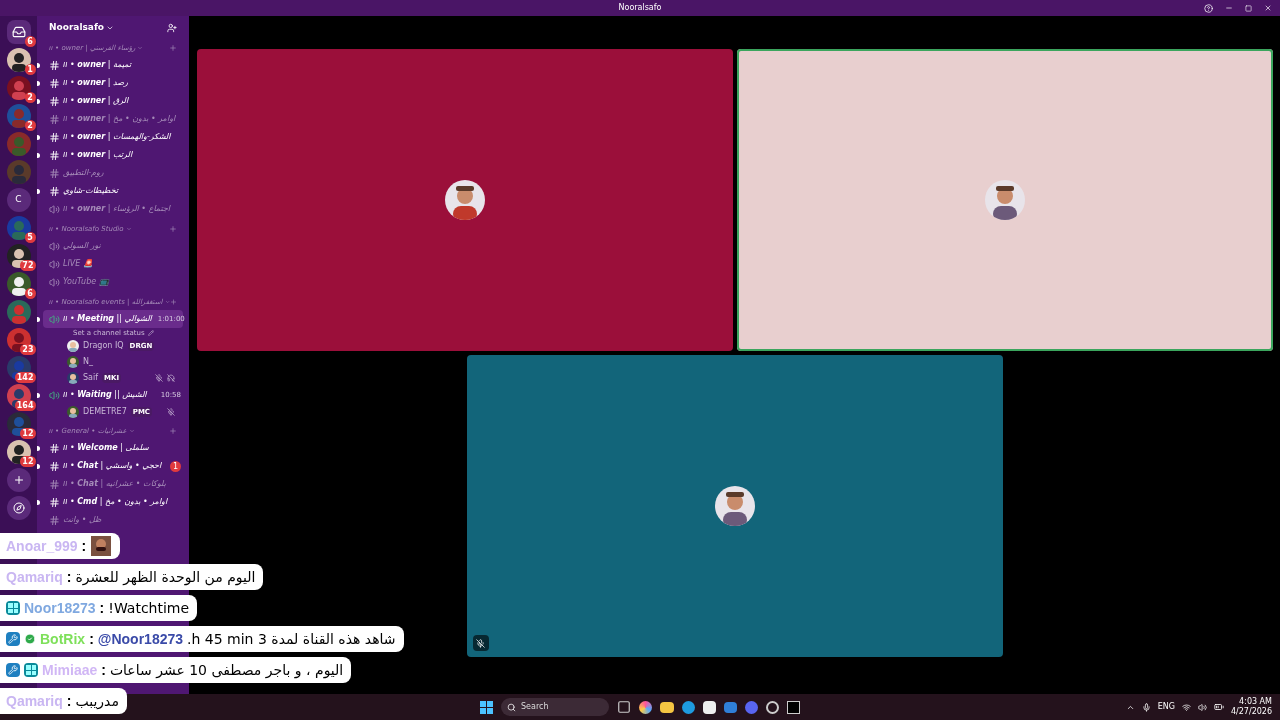 This screenshot has width=1280, height=720. What do you see at coordinates (82, 246) in the screenshot?
I see `channel-name: نور السولي` at bounding box center [82, 246].